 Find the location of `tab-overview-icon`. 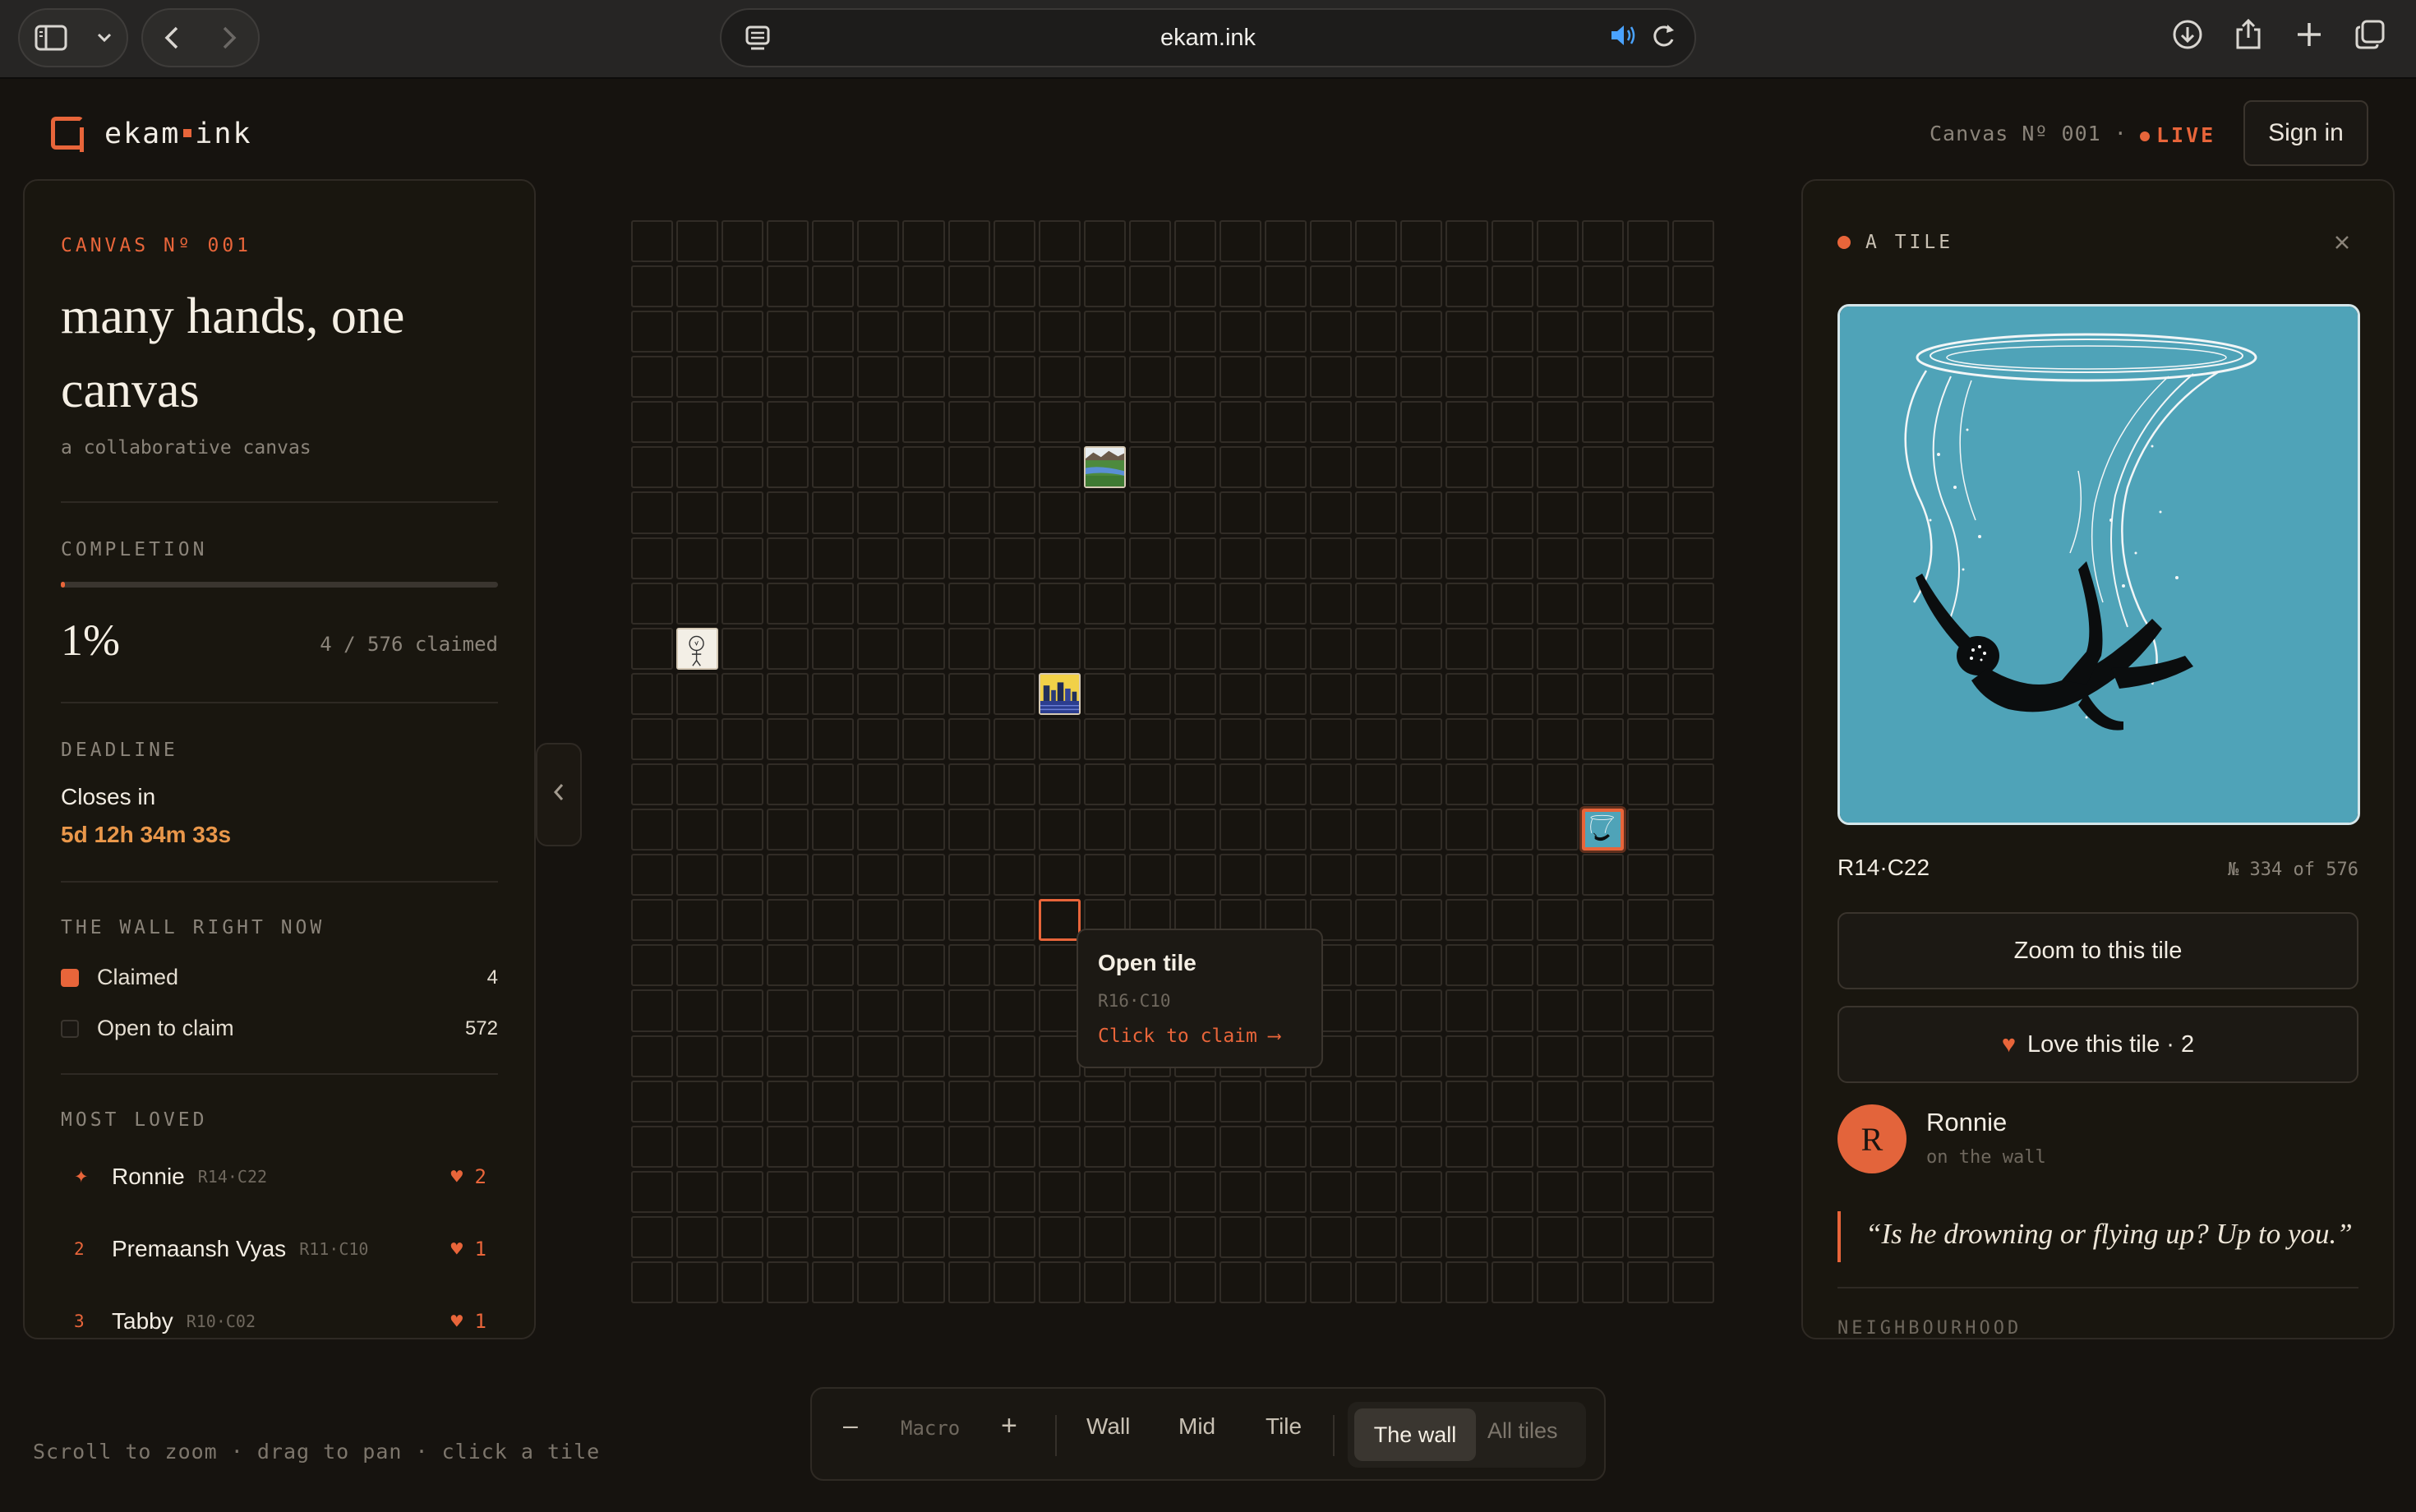

tab-overview-icon is located at coordinates (2370, 35).